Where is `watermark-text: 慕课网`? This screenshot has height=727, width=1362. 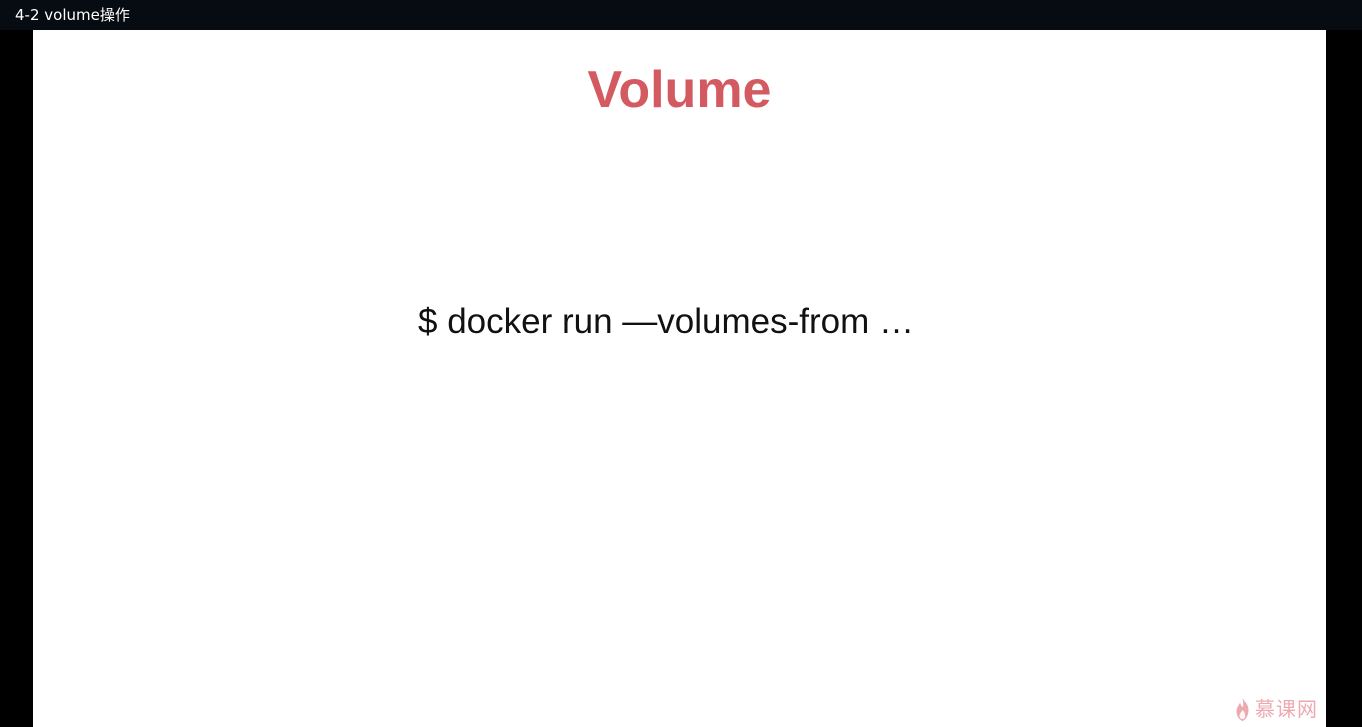 watermark-text: 慕课网 is located at coordinates (1286, 709).